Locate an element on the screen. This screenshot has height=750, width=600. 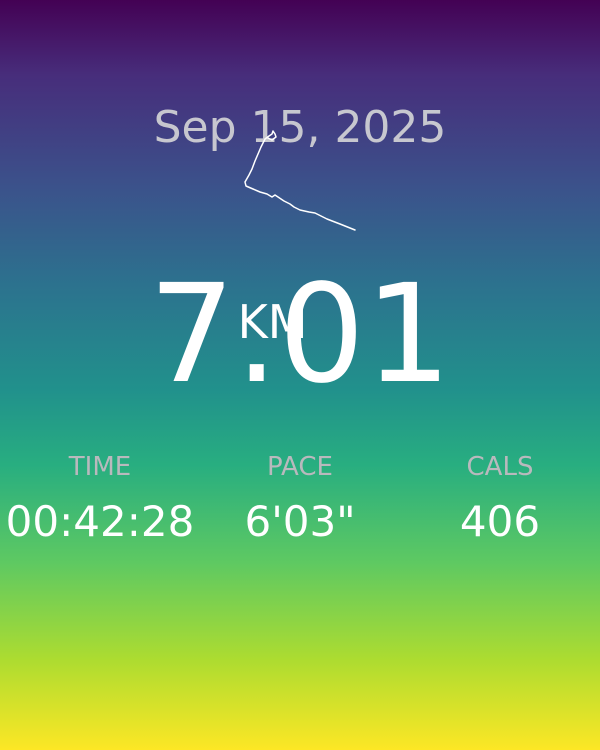
stat-pace-value: 6'03" is located at coordinates (300, 521).